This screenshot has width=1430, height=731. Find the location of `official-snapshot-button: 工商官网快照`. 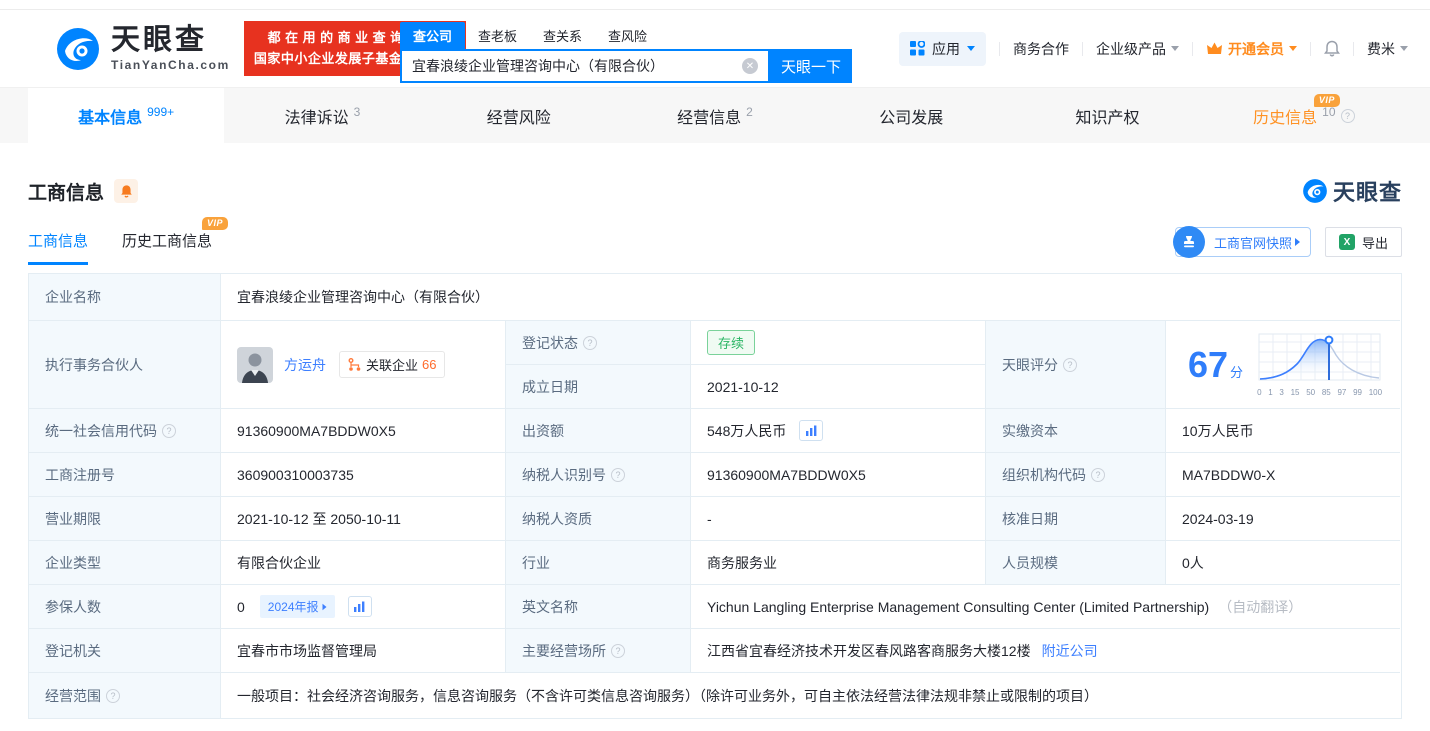

official-snapshot-button: 工商官网快照 is located at coordinates (1241, 242).